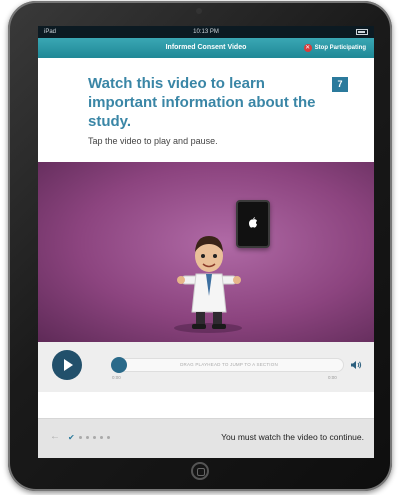  What do you see at coordinates (153, 141) in the screenshot?
I see `instruction-text: Tap the video to play and pause.` at bounding box center [153, 141].